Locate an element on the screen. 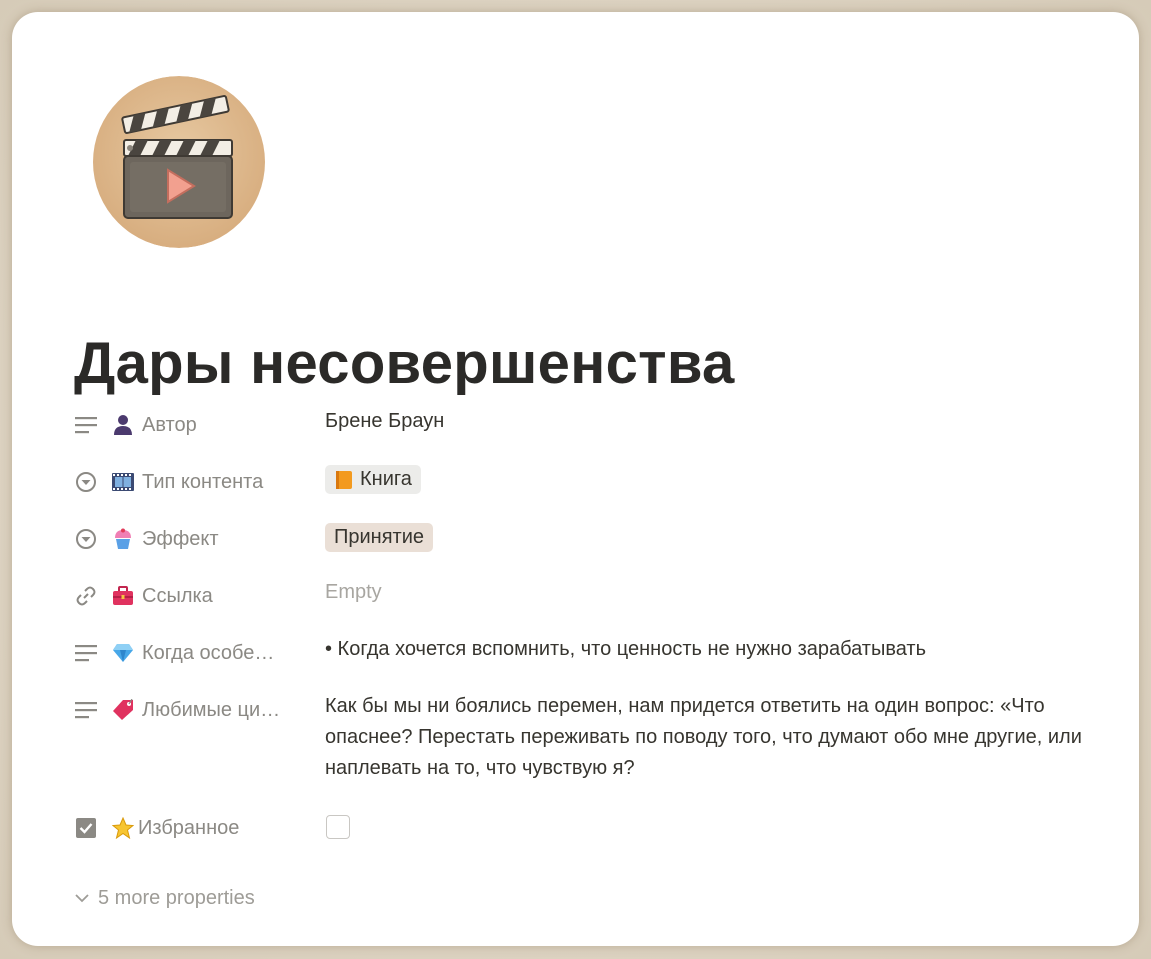 This screenshot has height=959, width=1151. property-name: Ссылка is located at coordinates (162, 596).